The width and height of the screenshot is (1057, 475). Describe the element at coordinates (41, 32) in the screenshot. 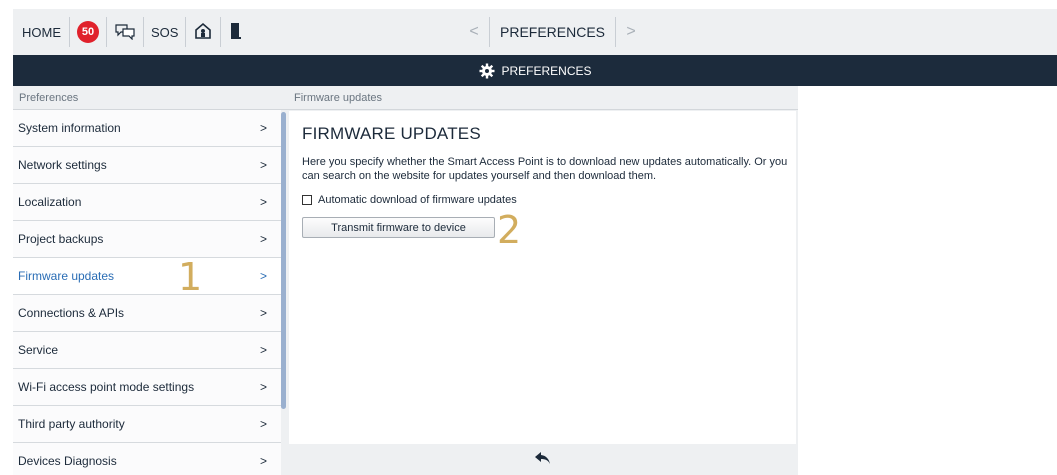

I see `home-button: HOME` at that location.